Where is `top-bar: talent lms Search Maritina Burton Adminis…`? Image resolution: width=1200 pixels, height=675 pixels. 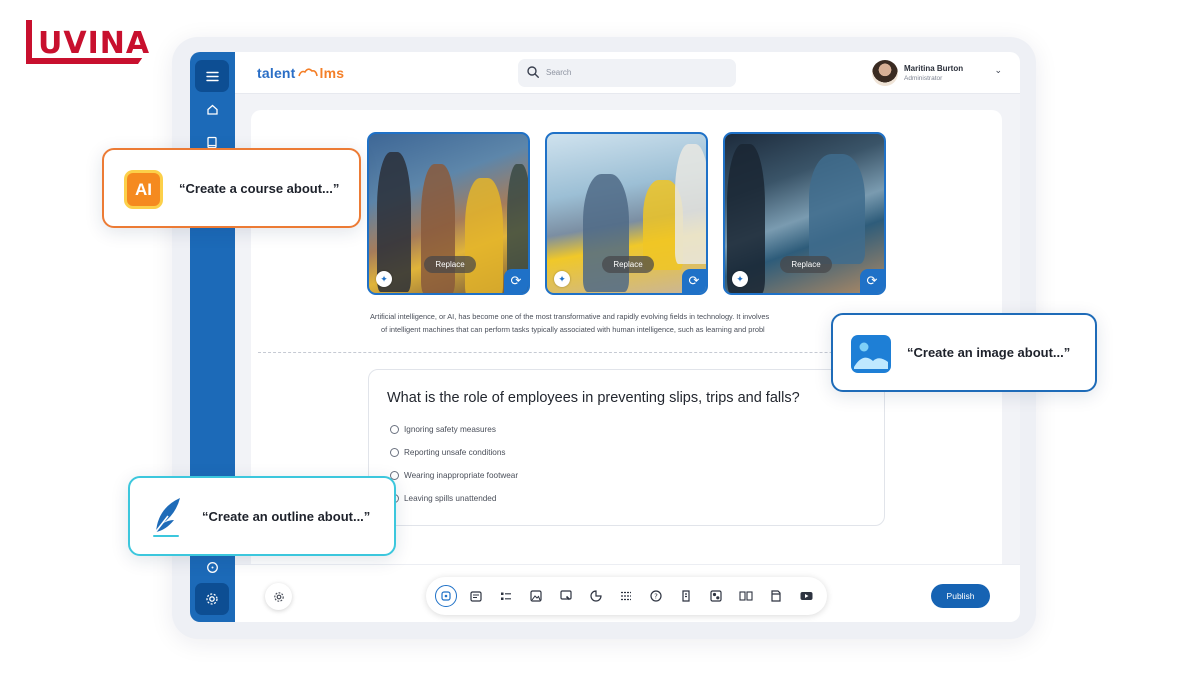 top-bar: talent lms Search Maritina Burton Adminis… is located at coordinates (627, 73).